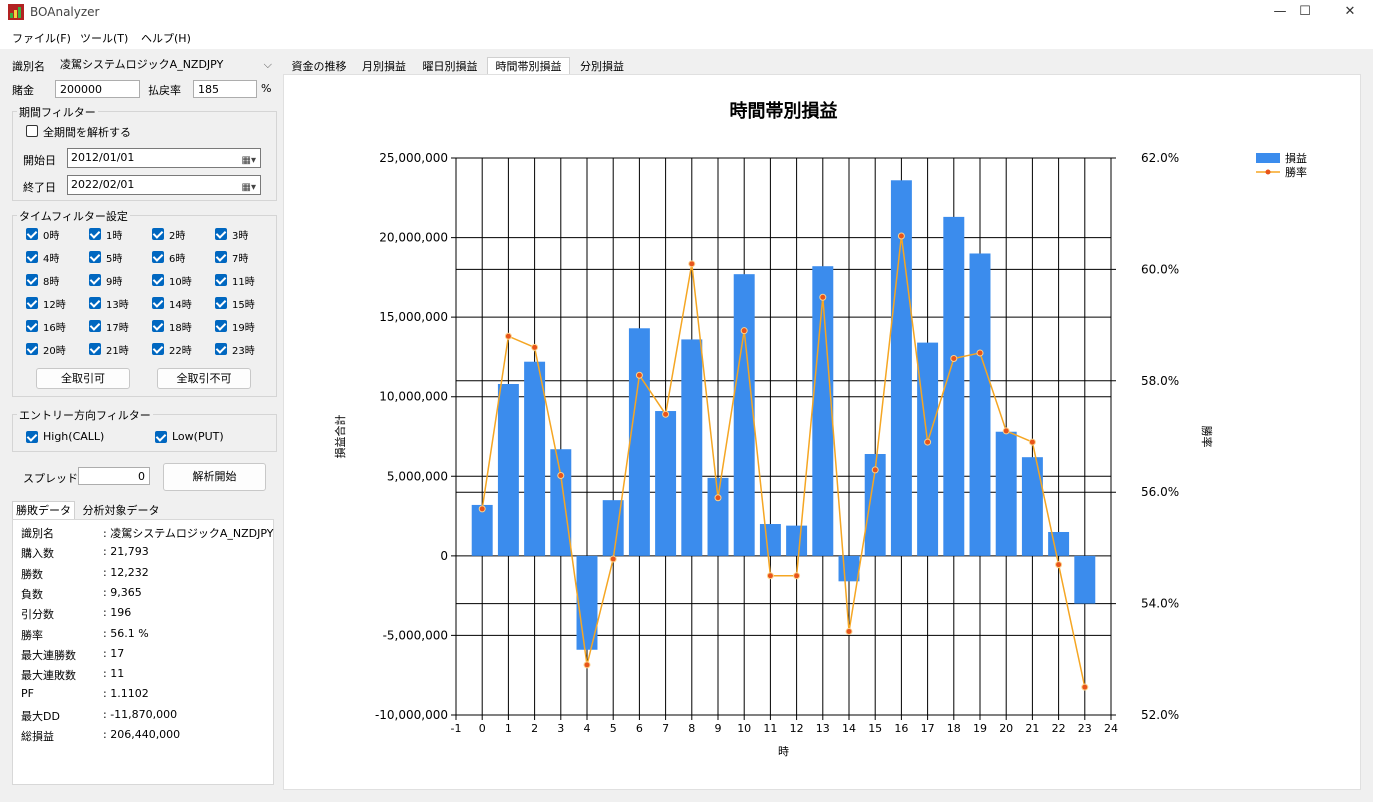 The height and width of the screenshot is (802, 1373). I want to click on low-put-label: Low(PUT), so click(198, 436).